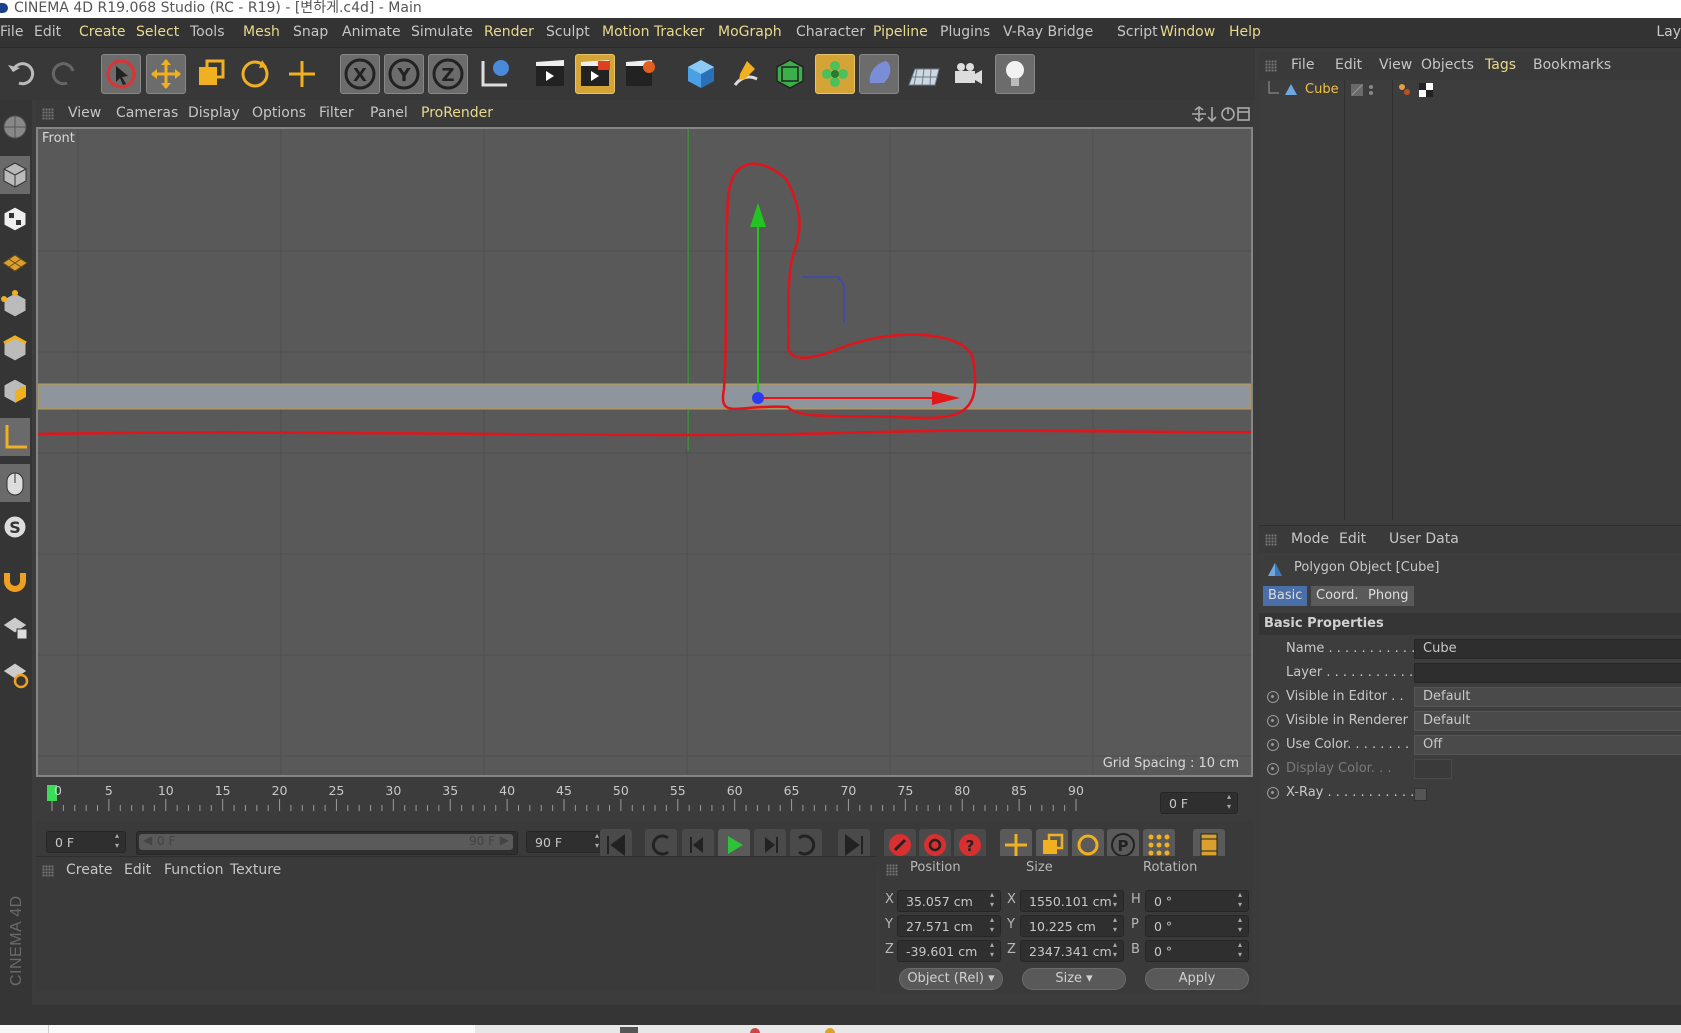 The image size is (1681, 1033). Describe the element at coordinates (830, 32) in the screenshot. I see `menu-character: Character` at that location.